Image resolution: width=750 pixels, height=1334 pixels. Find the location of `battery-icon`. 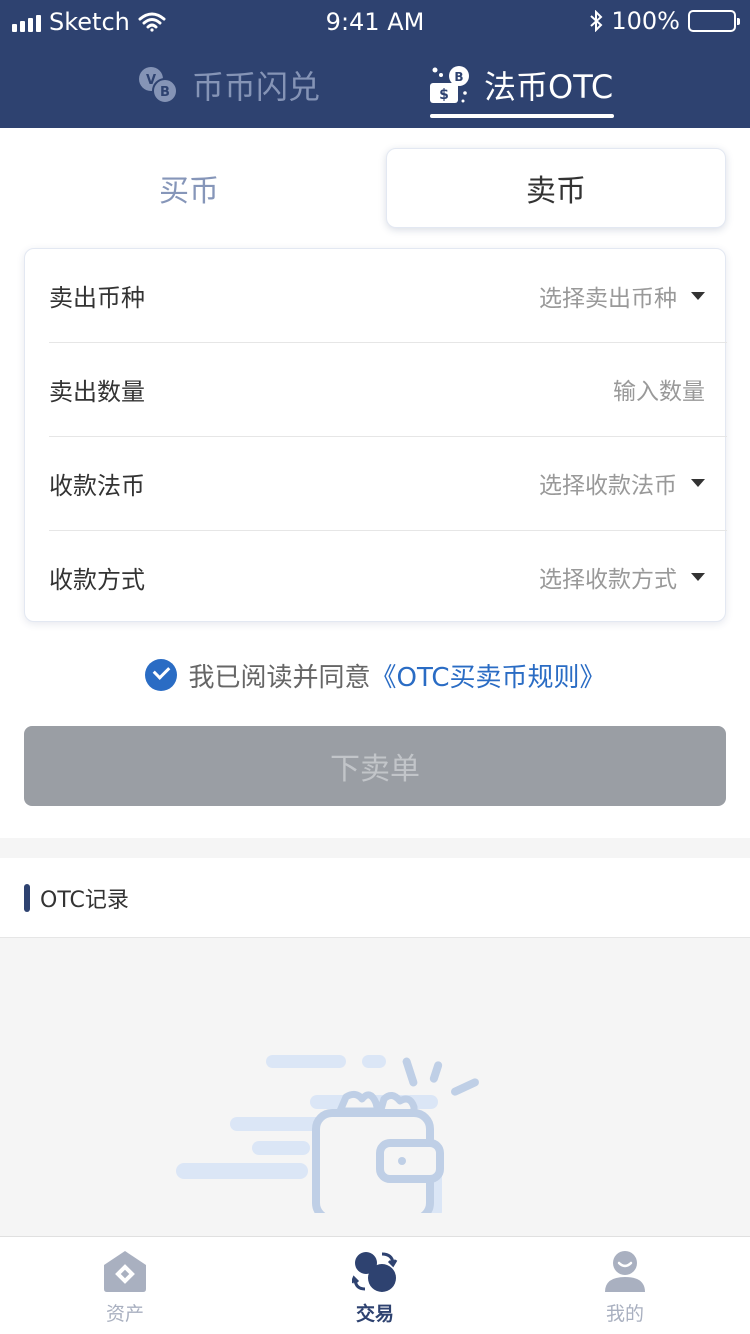

battery-icon is located at coordinates (714, 21).